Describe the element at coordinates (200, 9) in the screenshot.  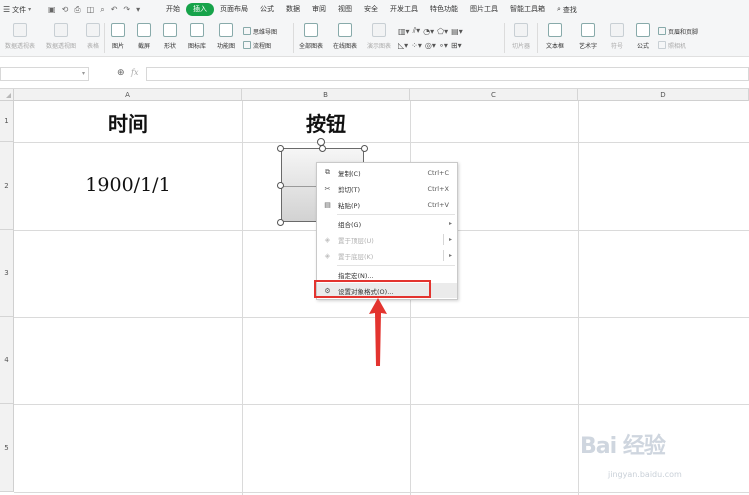
I see `tab-insert: 插入` at that location.